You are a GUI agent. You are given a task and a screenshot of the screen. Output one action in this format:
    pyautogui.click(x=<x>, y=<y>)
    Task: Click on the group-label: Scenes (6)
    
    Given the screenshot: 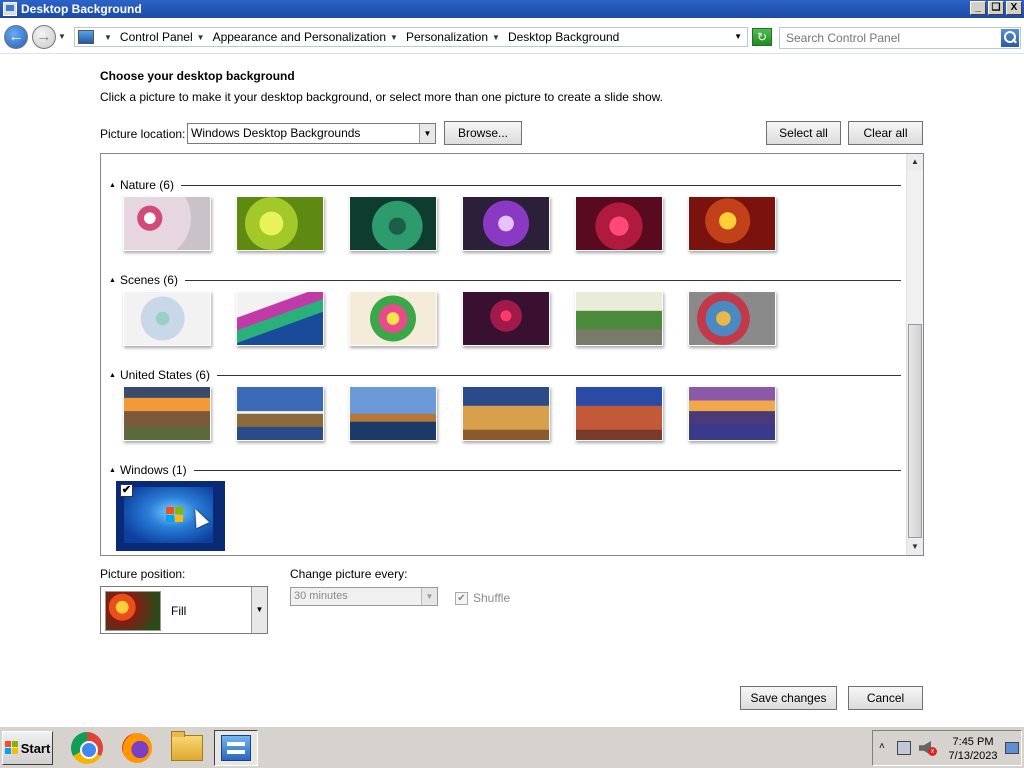 What is the action you would take?
    pyautogui.click(x=148, y=280)
    